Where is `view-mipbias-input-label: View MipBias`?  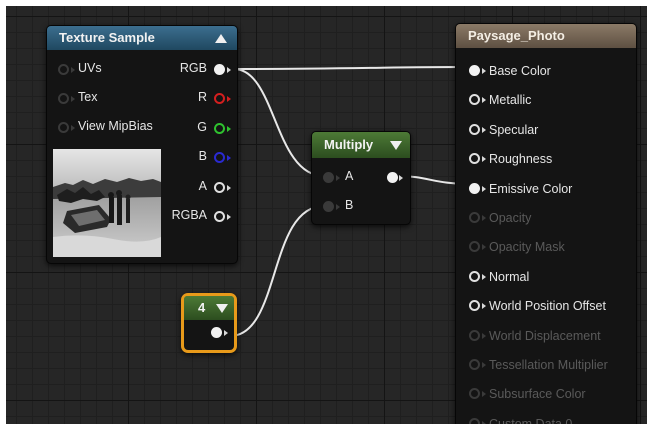
view-mipbias-input-label: View MipBias is located at coordinates (115, 126).